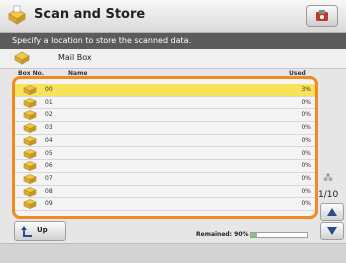 The width and height of the screenshot is (346, 263). I want to click on page-title: Scan and Store, so click(90, 14).